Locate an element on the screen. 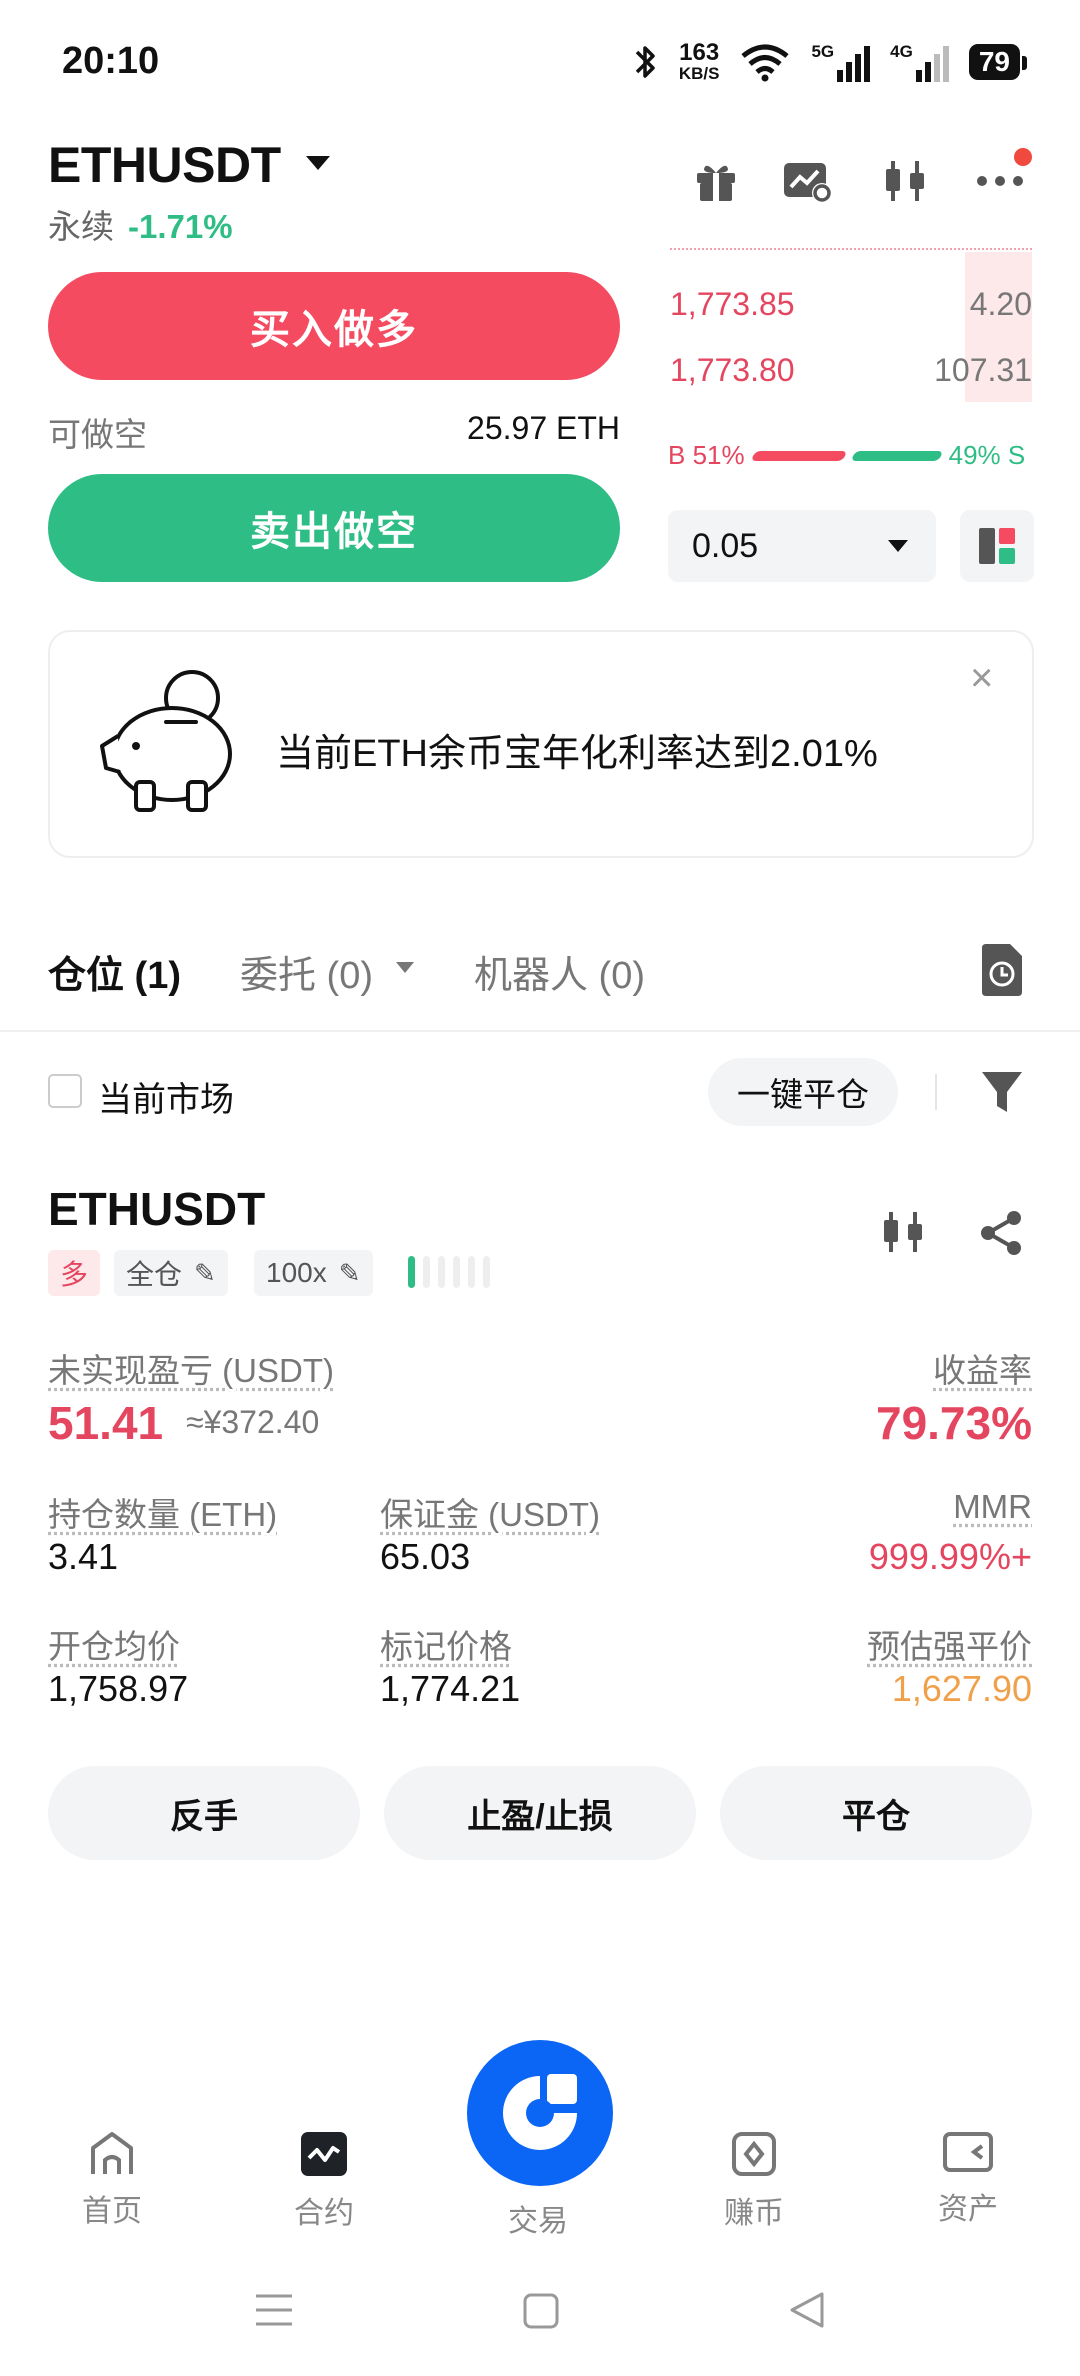 This screenshot has height=2376, width=1080. buy-sell-ratio: B 51% 49% S is located at coordinates (851, 455).